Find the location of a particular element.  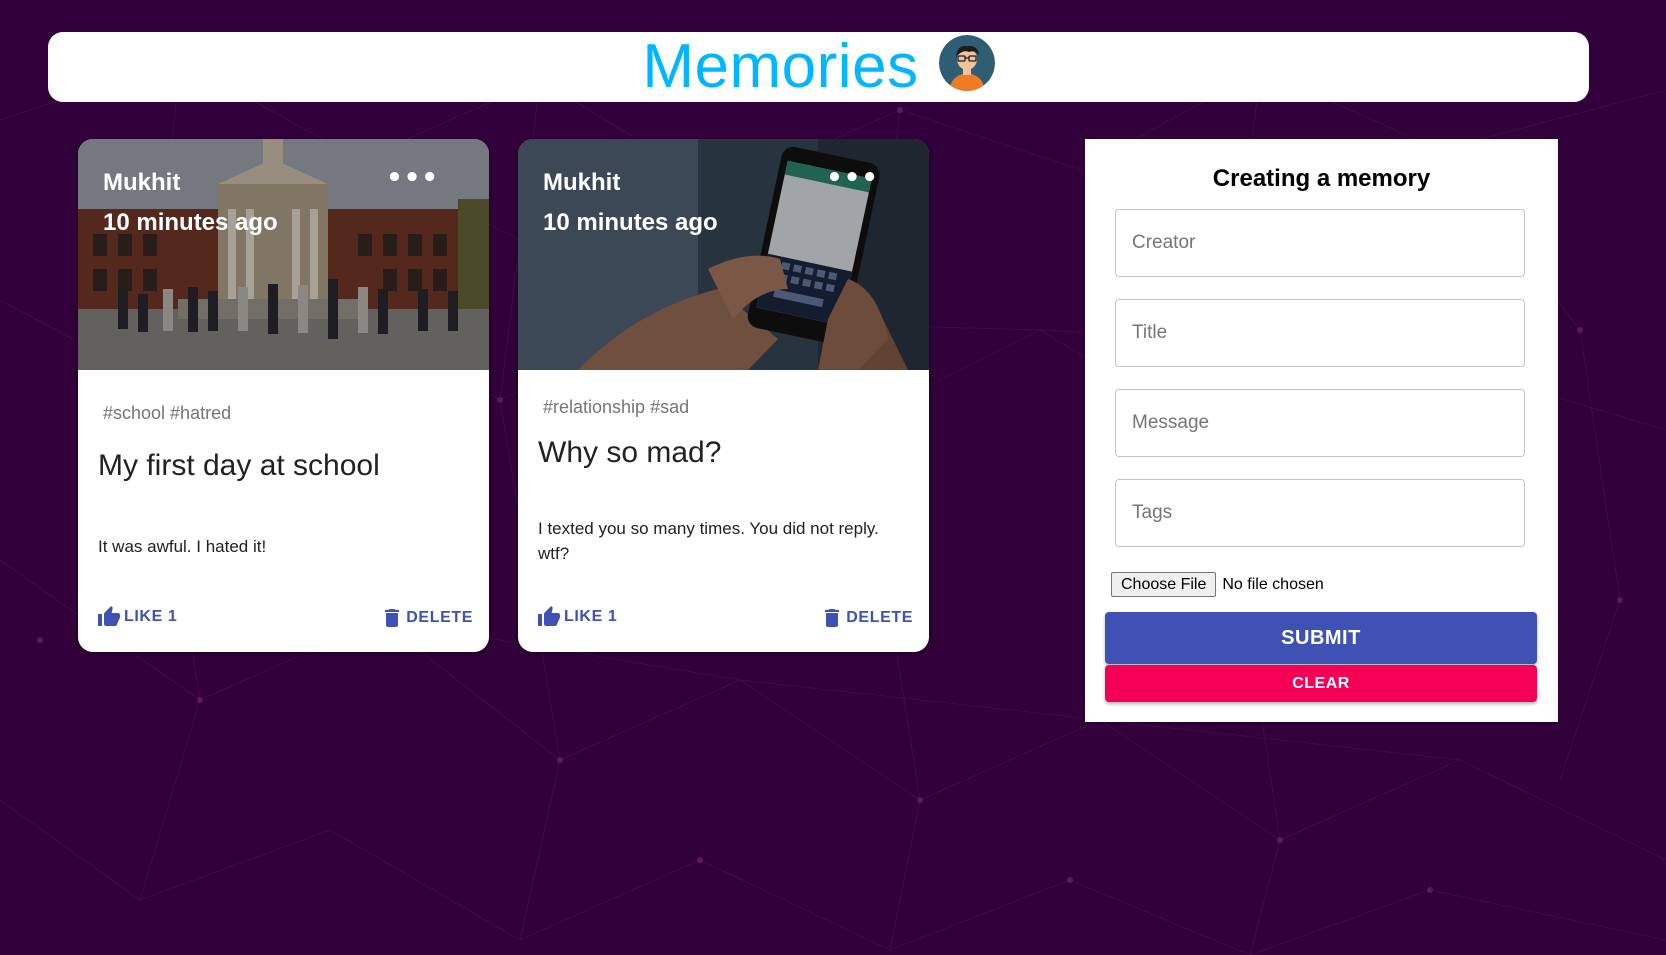

choose-file-button: Choose File is located at coordinates (1164, 584).